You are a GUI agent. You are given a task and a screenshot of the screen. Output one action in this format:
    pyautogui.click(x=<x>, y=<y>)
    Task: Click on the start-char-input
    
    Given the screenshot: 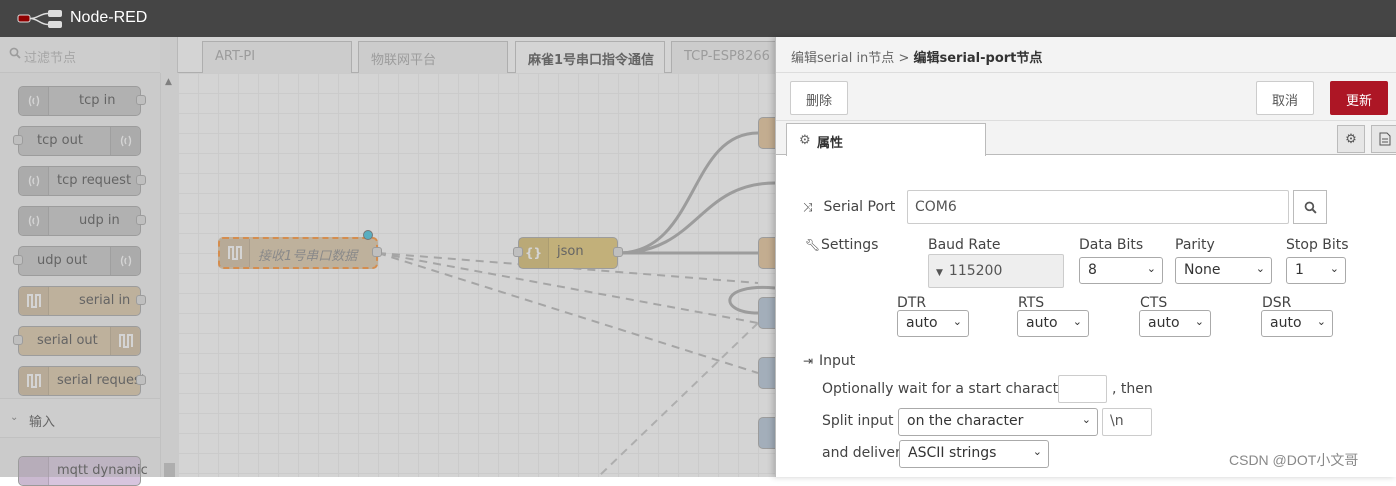 What is the action you would take?
    pyautogui.click(x=1082, y=389)
    